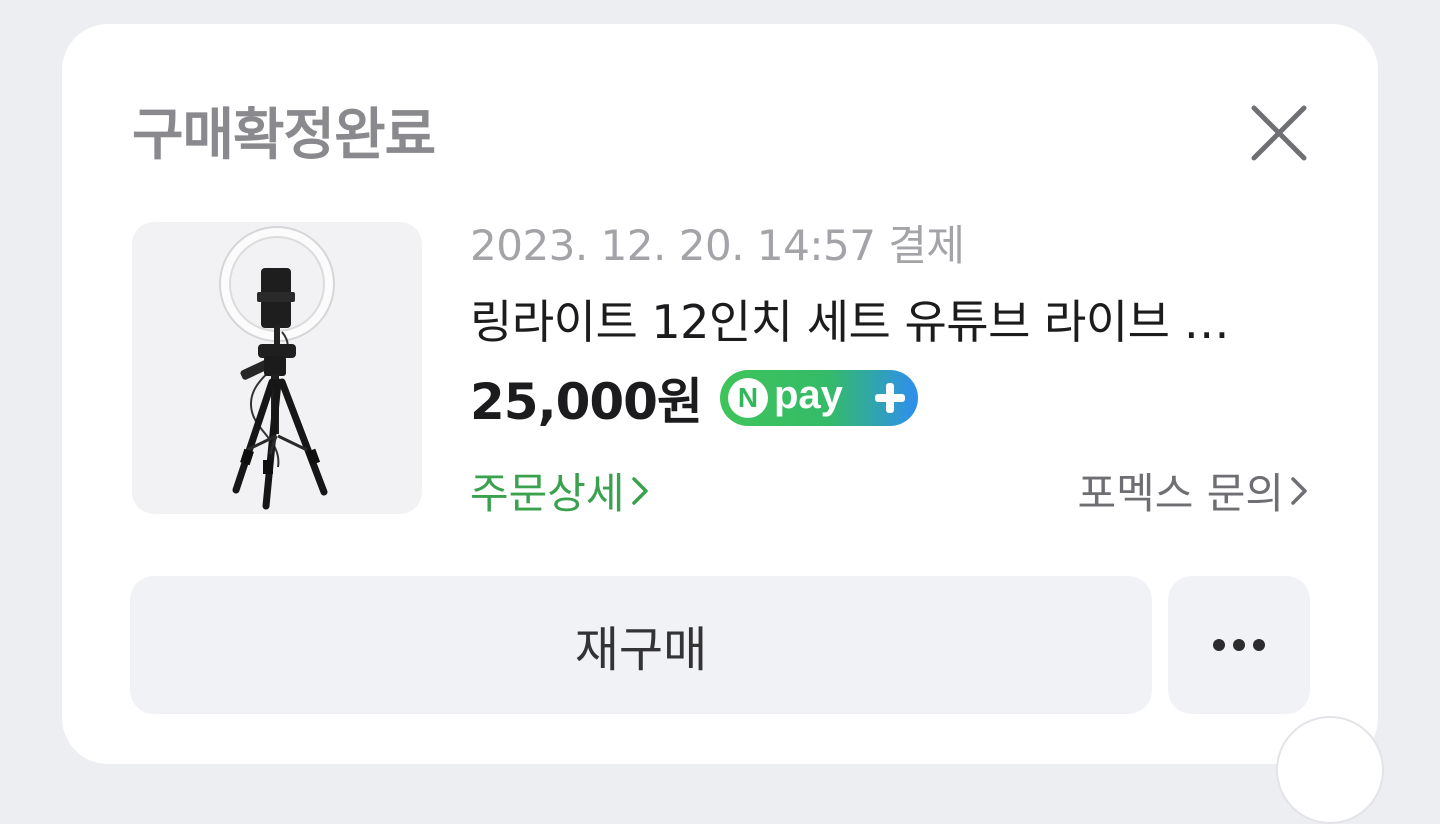  I want to click on close-icon, so click(1279, 133).